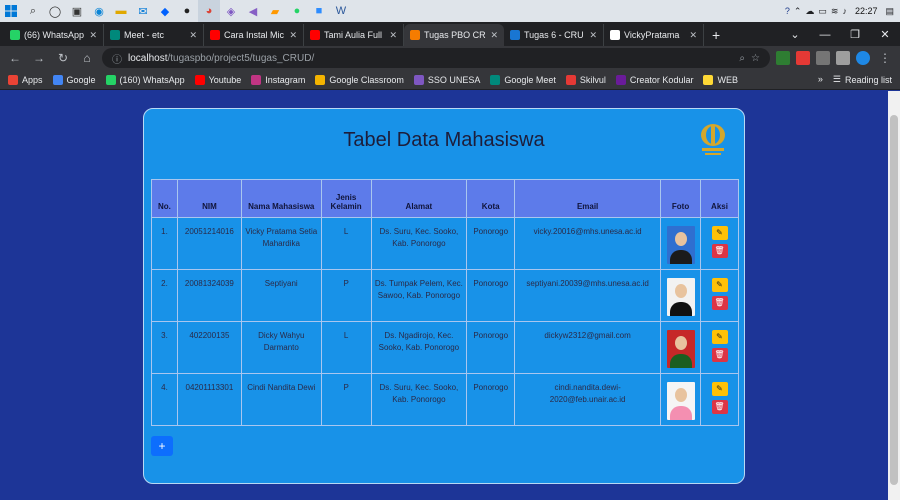 This screenshot has width=900, height=500. I want to click on bookmark-star-icon: ☆, so click(755, 58).